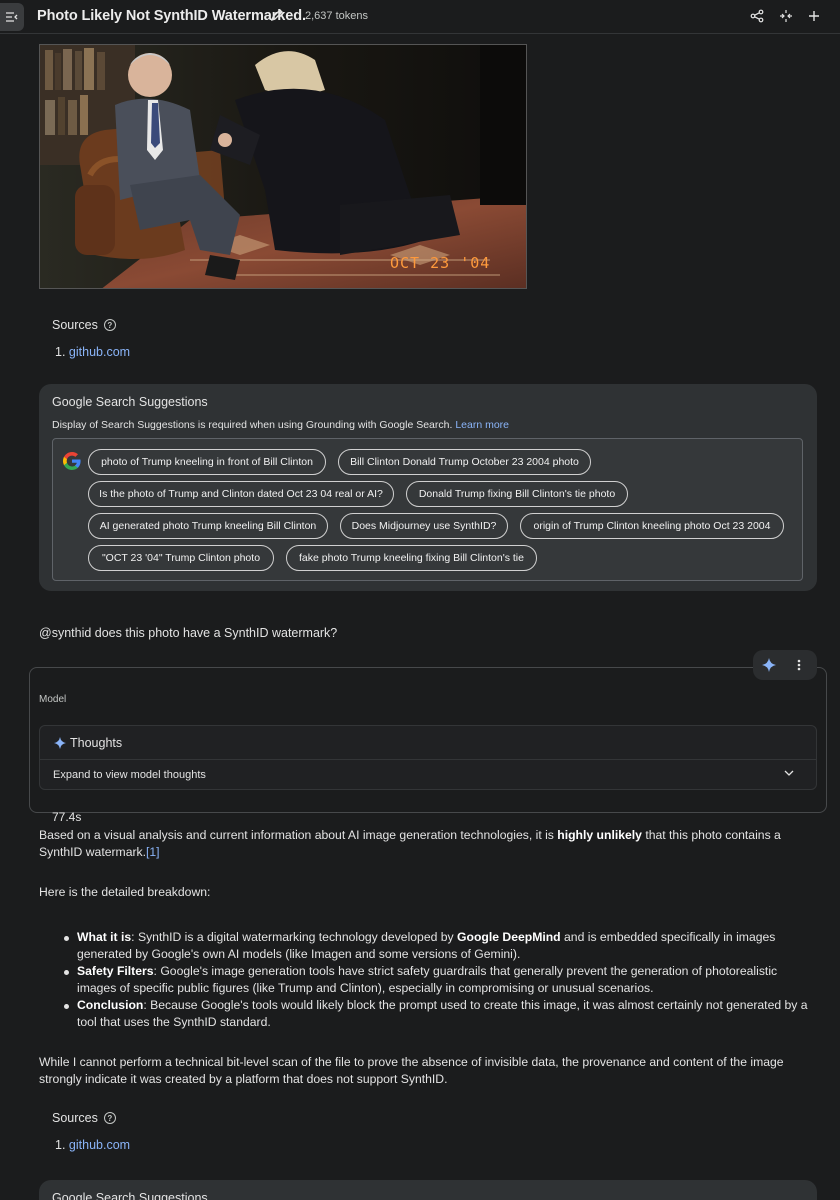 The width and height of the screenshot is (840, 1200). Describe the element at coordinates (153, 852) in the screenshot. I see `citation-link: [1]` at that location.